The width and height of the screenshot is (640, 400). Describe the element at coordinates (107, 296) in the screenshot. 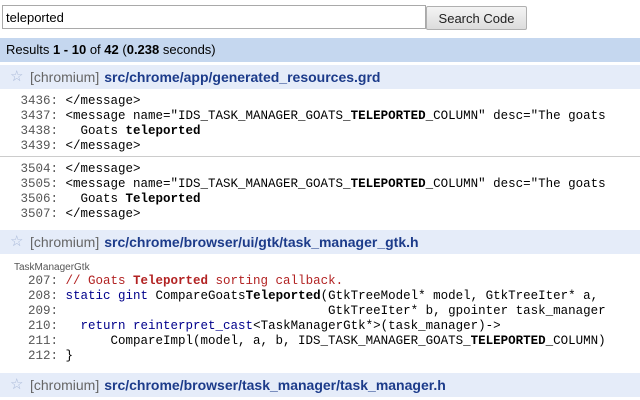

I see `code-token: static gint` at that location.